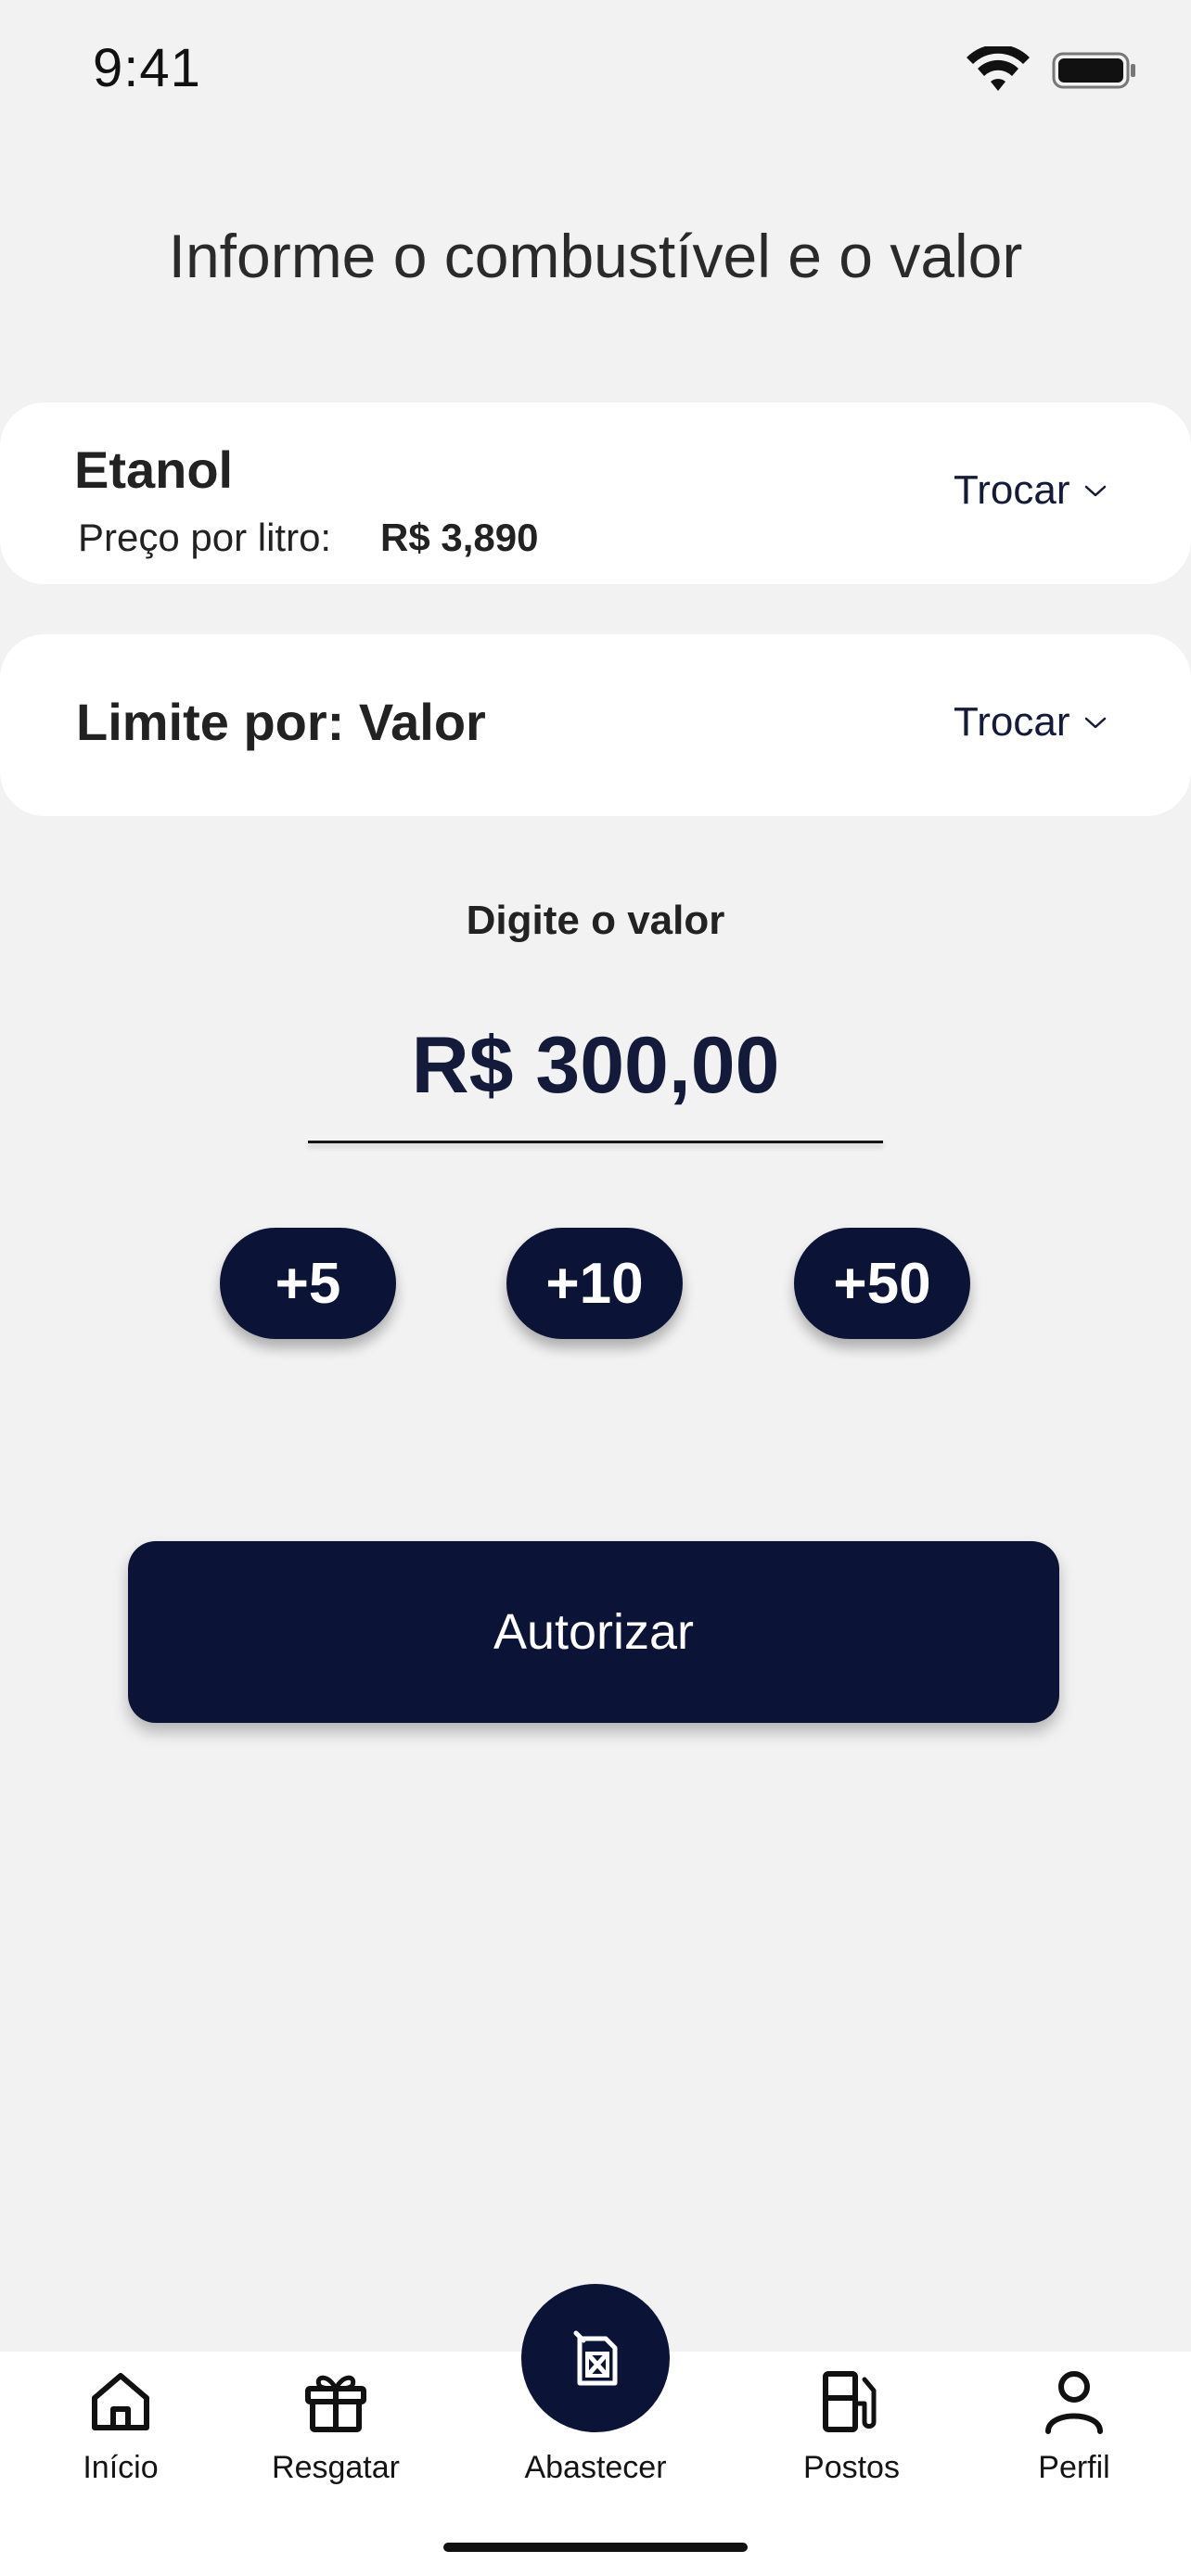 The height and width of the screenshot is (2576, 1191). What do you see at coordinates (1074, 2467) in the screenshot?
I see `tab-perfil-label: Perfil` at bounding box center [1074, 2467].